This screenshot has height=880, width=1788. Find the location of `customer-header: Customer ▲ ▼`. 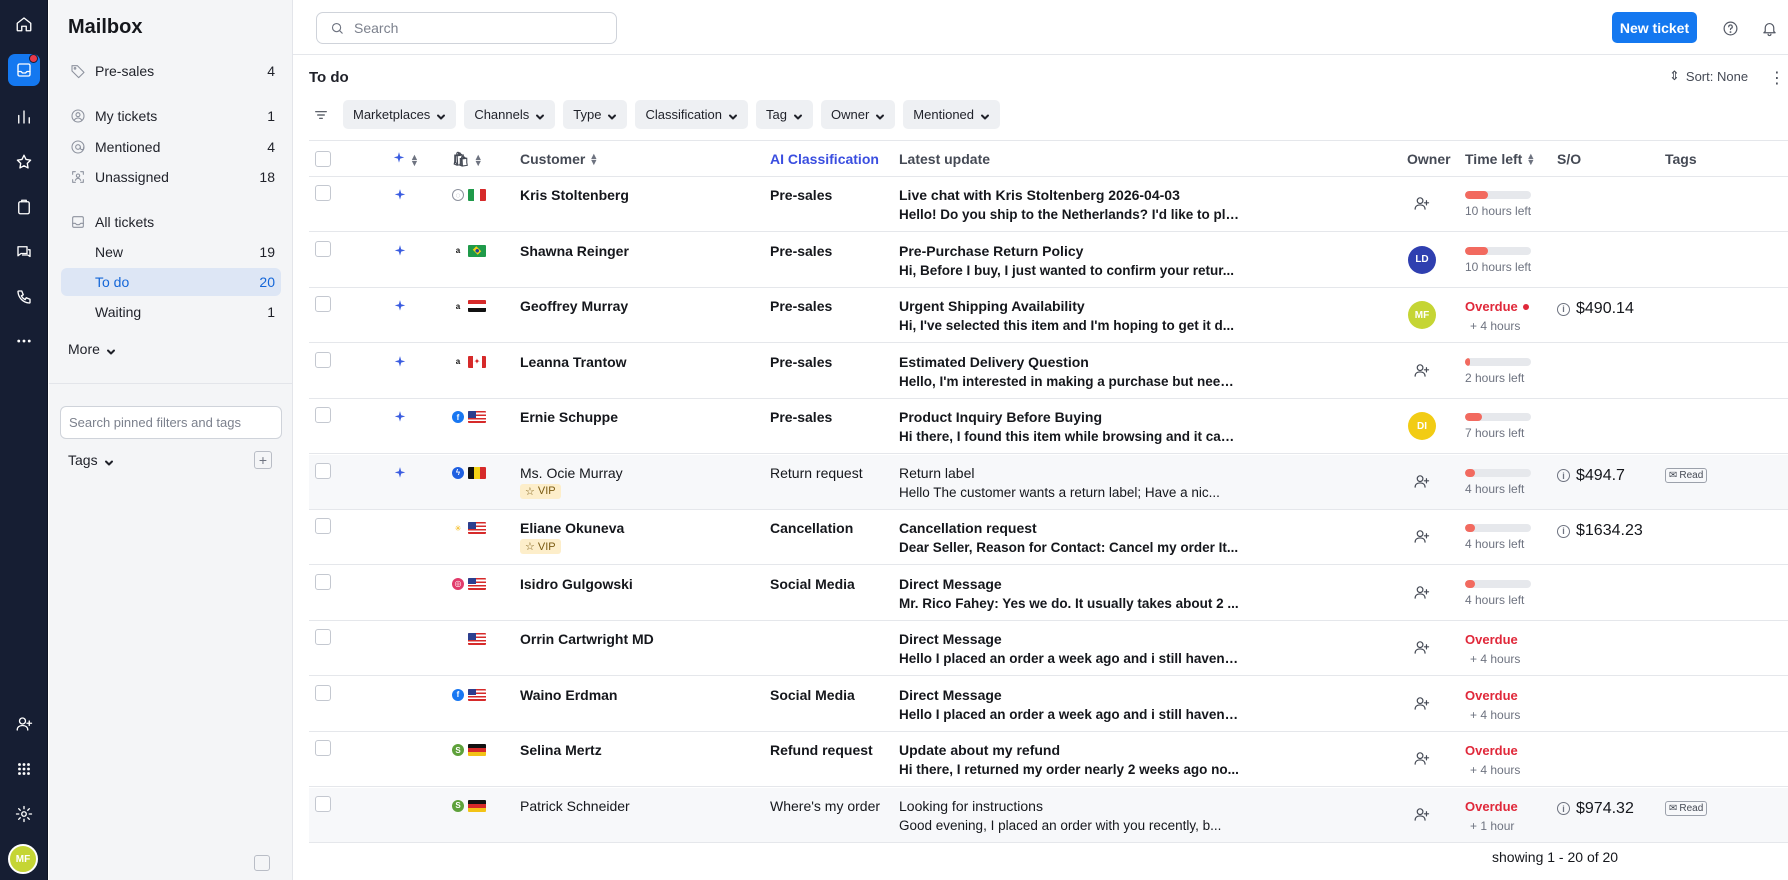

customer-header: Customer ▲ ▼ is located at coordinates (559, 159).